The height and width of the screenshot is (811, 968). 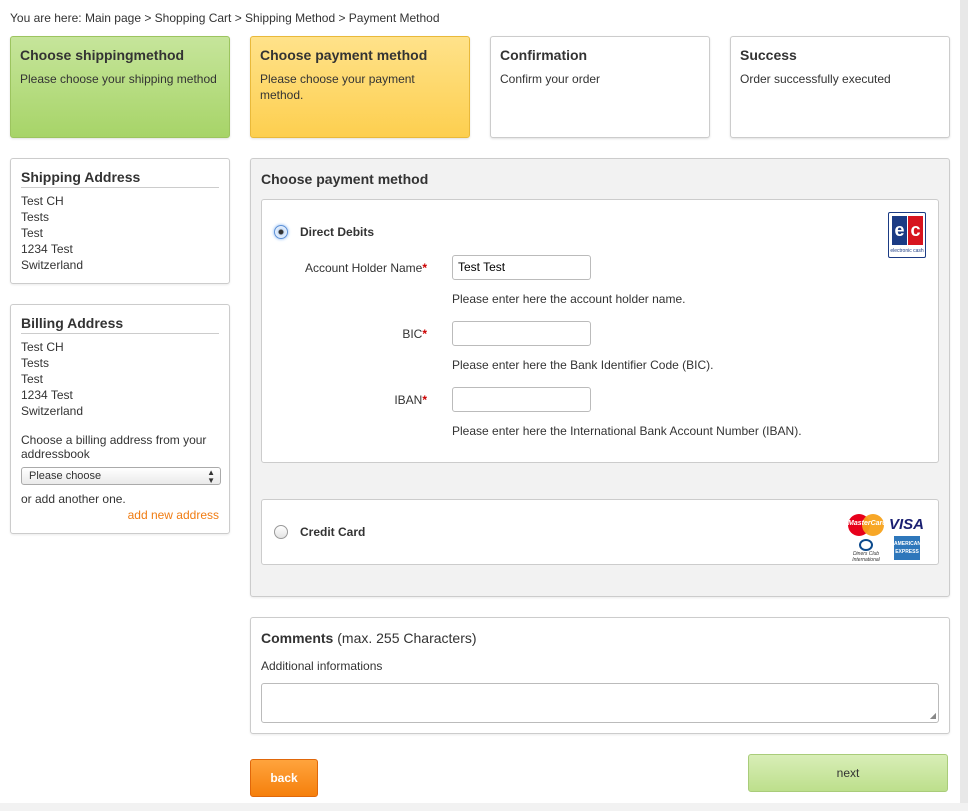 What do you see at coordinates (322, 666) in the screenshot?
I see `comments-subtitle: Additional informations` at bounding box center [322, 666].